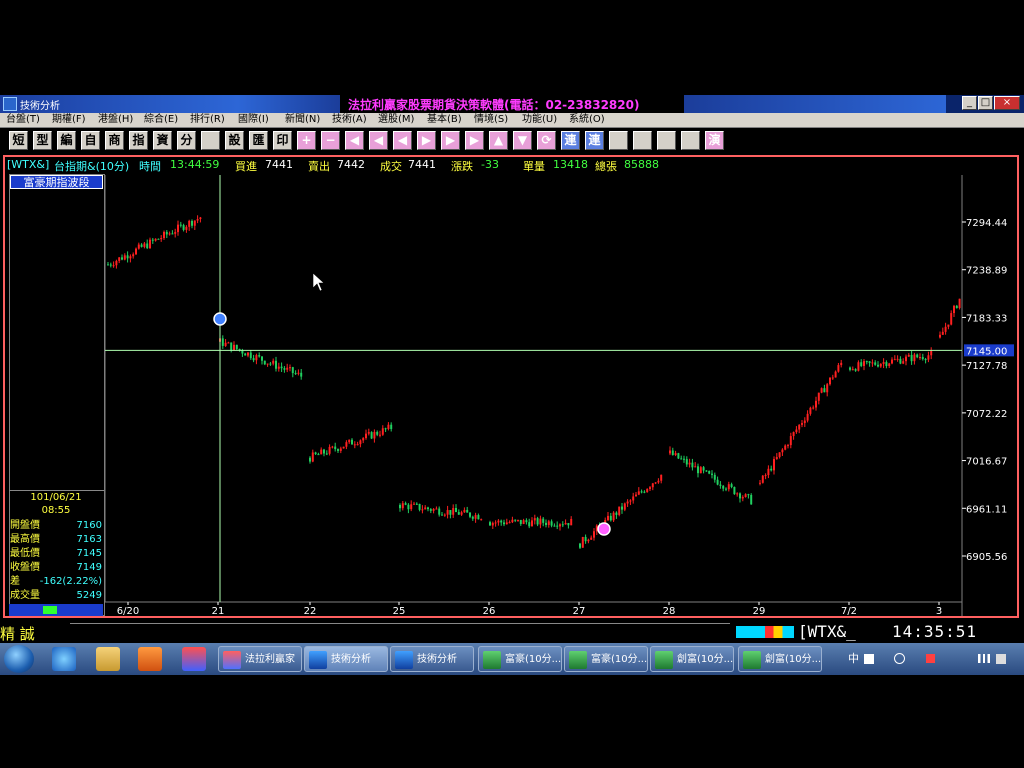 This screenshot has width=1024, height=768. I want to click on session-marker-icon, so click(220, 319).